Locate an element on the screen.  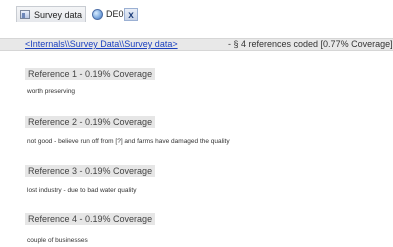
reference-1-header: Reference 1 - 0.19% Coverage is located at coordinates (90, 74).